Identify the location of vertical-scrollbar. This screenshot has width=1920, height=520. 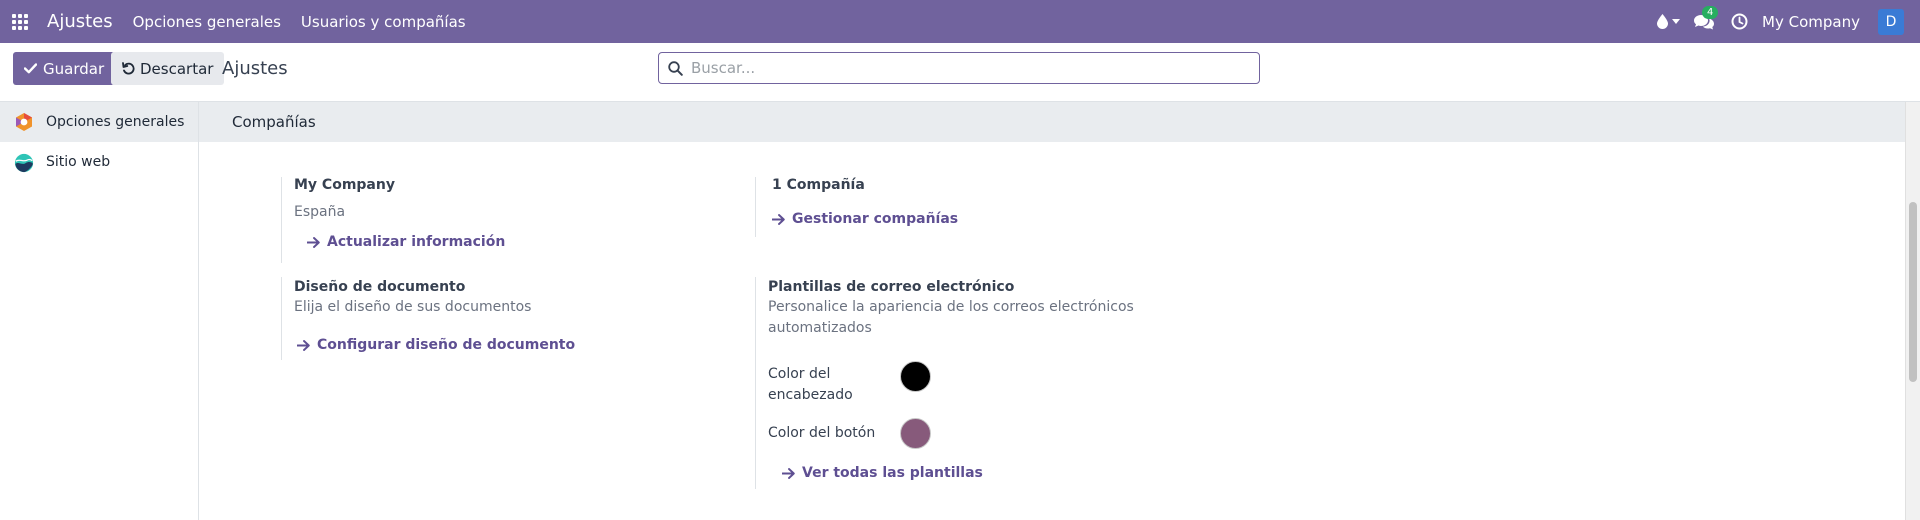
(1912, 311).